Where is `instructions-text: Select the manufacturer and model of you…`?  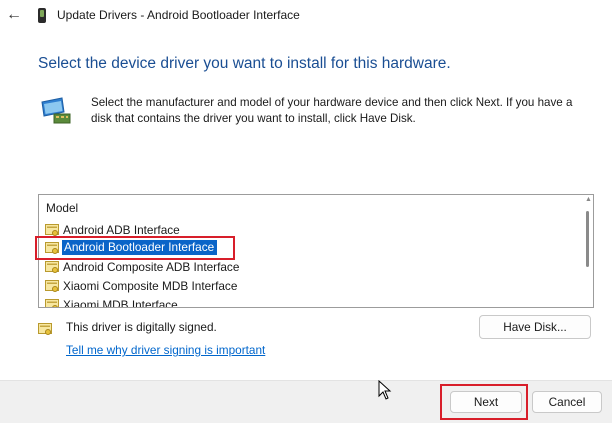 instructions-text: Select the manufacturer and model of you… is located at coordinates (332, 110).